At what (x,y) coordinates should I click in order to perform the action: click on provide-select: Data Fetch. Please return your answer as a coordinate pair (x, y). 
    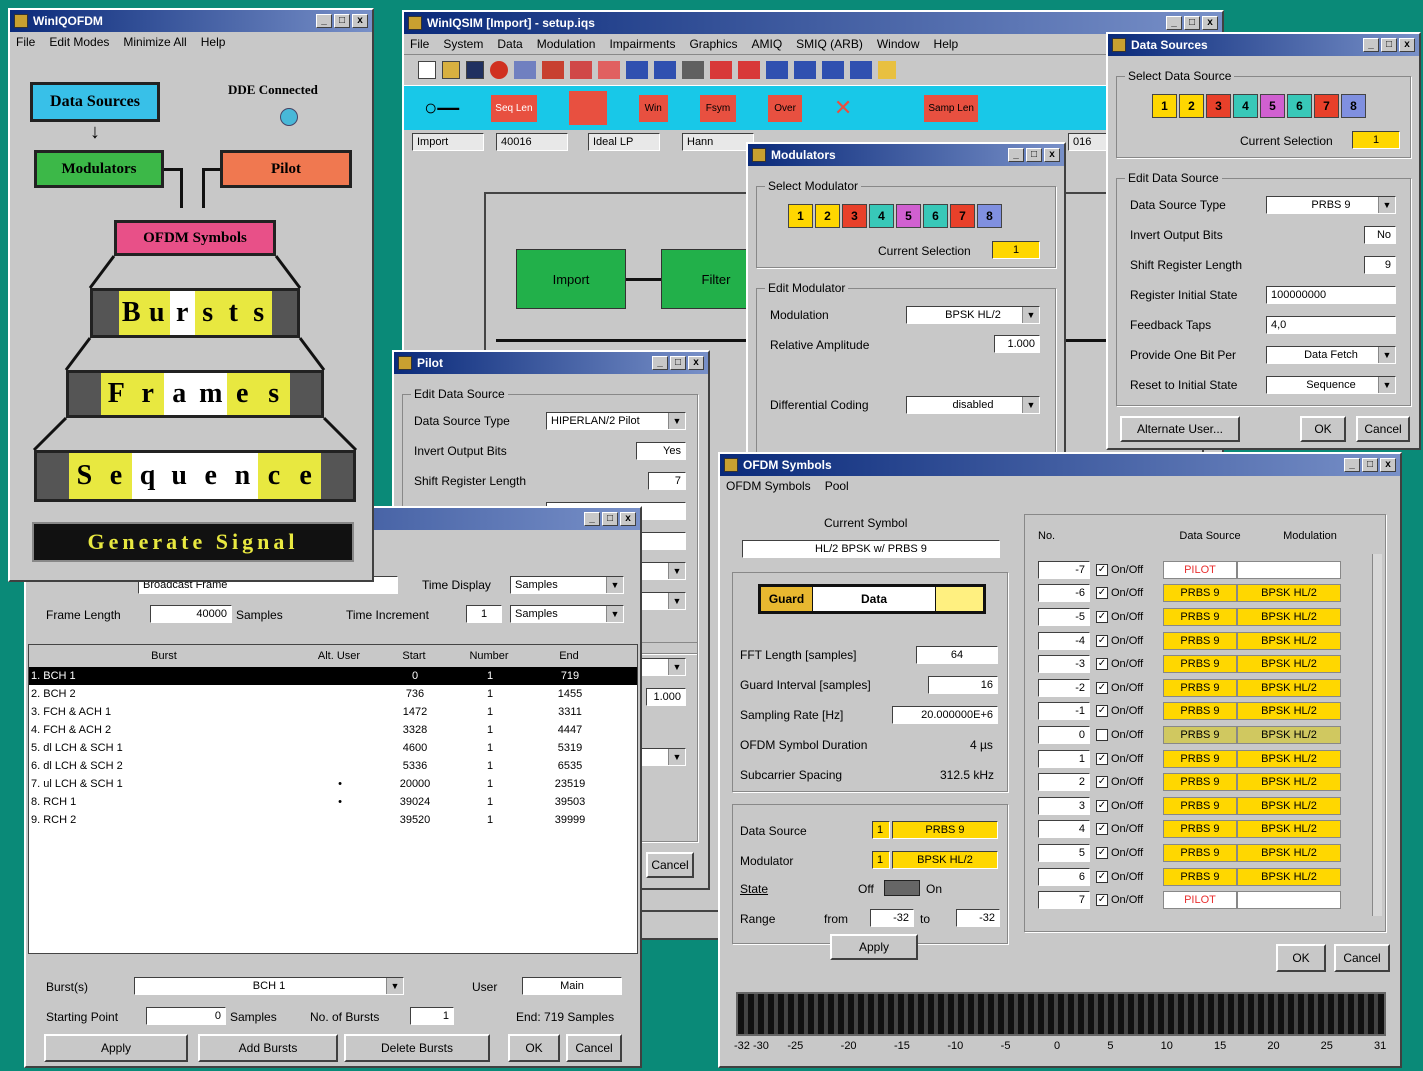
    Looking at the image, I should click on (1331, 355).